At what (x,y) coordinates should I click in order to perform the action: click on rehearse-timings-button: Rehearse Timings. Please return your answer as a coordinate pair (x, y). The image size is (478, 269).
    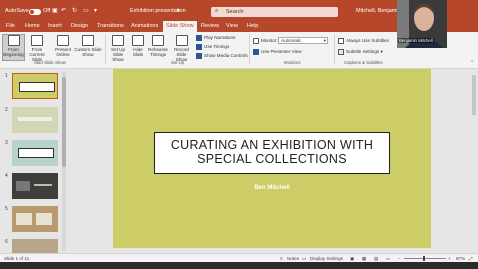
    Looking at the image, I should click on (158, 46).